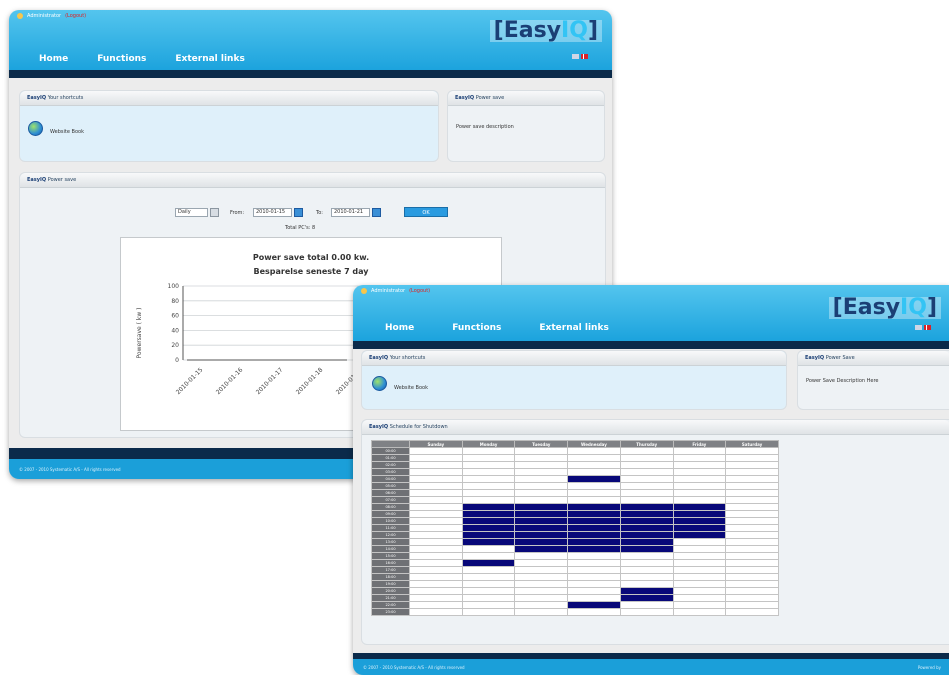 This screenshot has width=949, height=675. I want to click on shortcut-website-book: Website Book, so click(411, 388).